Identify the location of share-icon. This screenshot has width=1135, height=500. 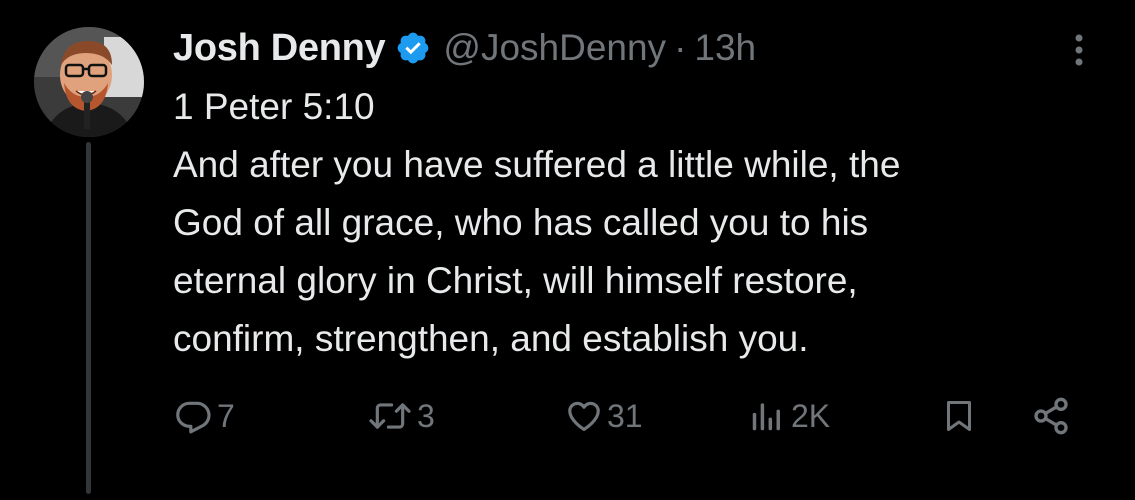
(1051, 416).